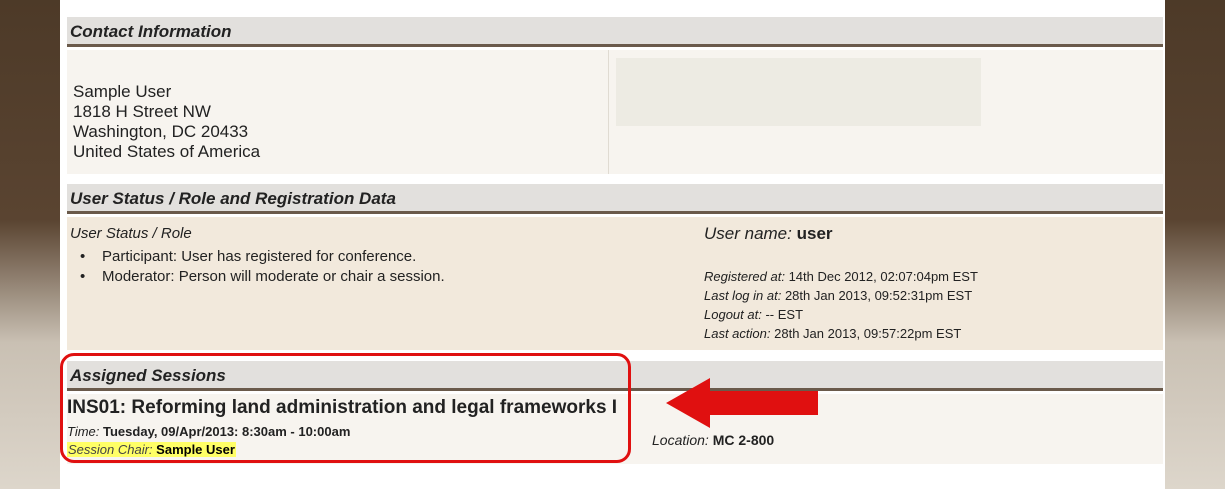 The width and height of the screenshot is (1225, 489). What do you see at coordinates (608, 112) in the screenshot?
I see `column-divider` at bounding box center [608, 112].